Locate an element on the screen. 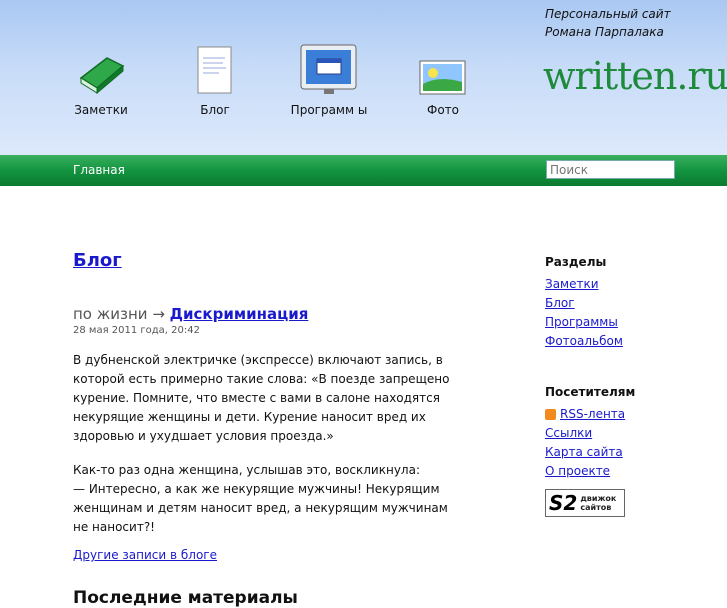  sidebar-sections-title: Разделы is located at coordinates (576, 262).